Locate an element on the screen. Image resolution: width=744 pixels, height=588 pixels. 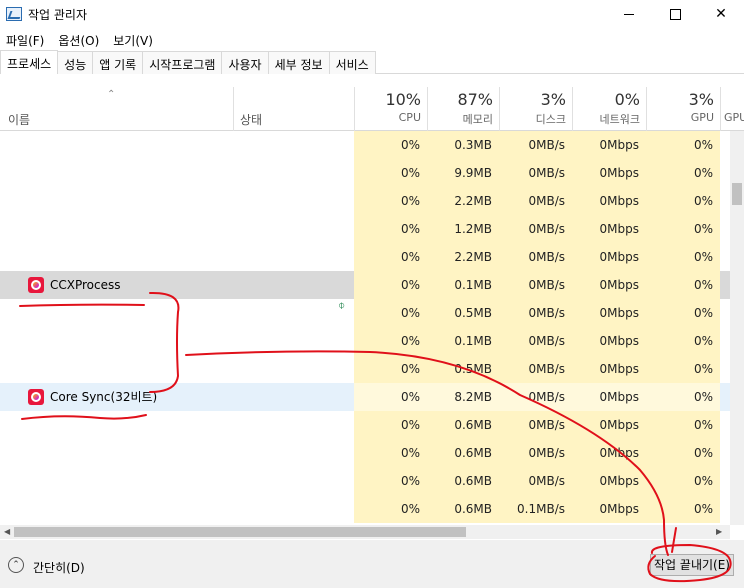
table-row: 0% 0.3MB 0MB/s 0Mbps 0% is located at coordinates (365, 145).